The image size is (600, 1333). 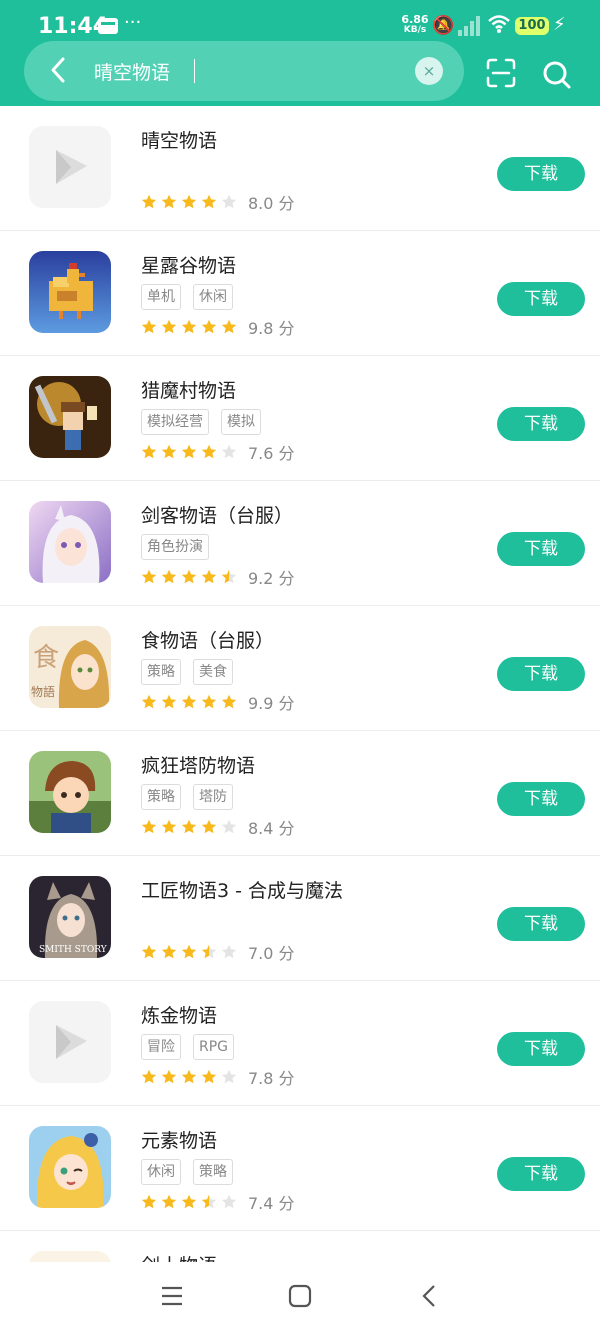 What do you see at coordinates (559, 24) in the screenshot?
I see `charging-icon: ⚡` at bounding box center [559, 24].